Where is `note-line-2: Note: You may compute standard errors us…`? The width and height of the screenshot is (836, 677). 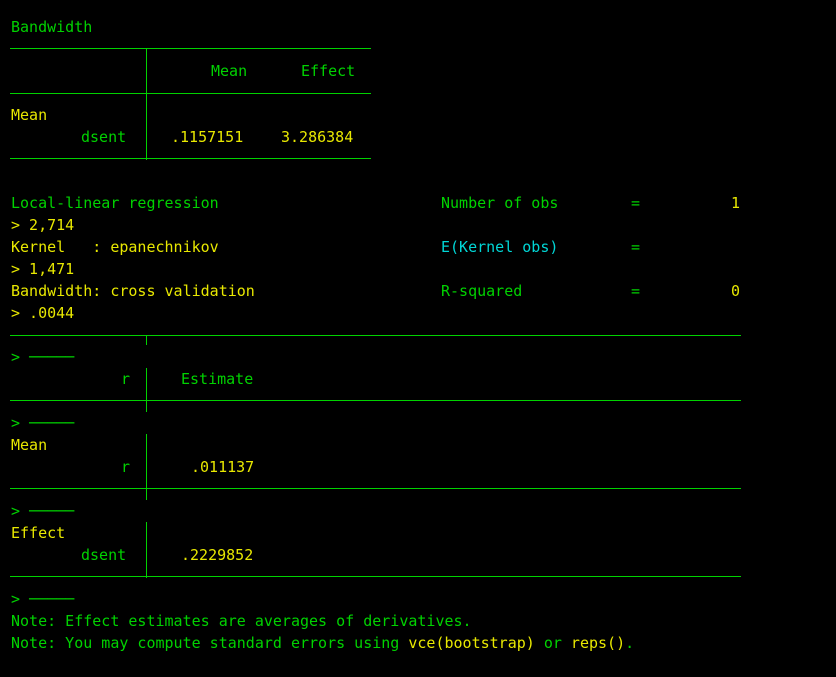
note-line-2: Note: You may compute standard errors us… is located at coordinates (322, 643).